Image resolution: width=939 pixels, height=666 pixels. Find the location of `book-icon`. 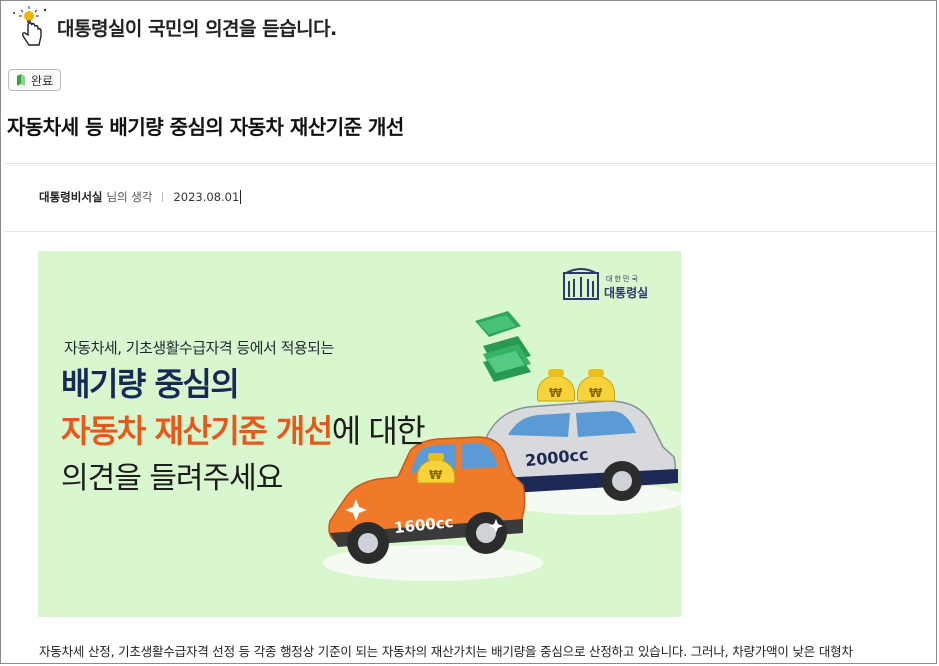

book-icon is located at coordinates (21, 80).